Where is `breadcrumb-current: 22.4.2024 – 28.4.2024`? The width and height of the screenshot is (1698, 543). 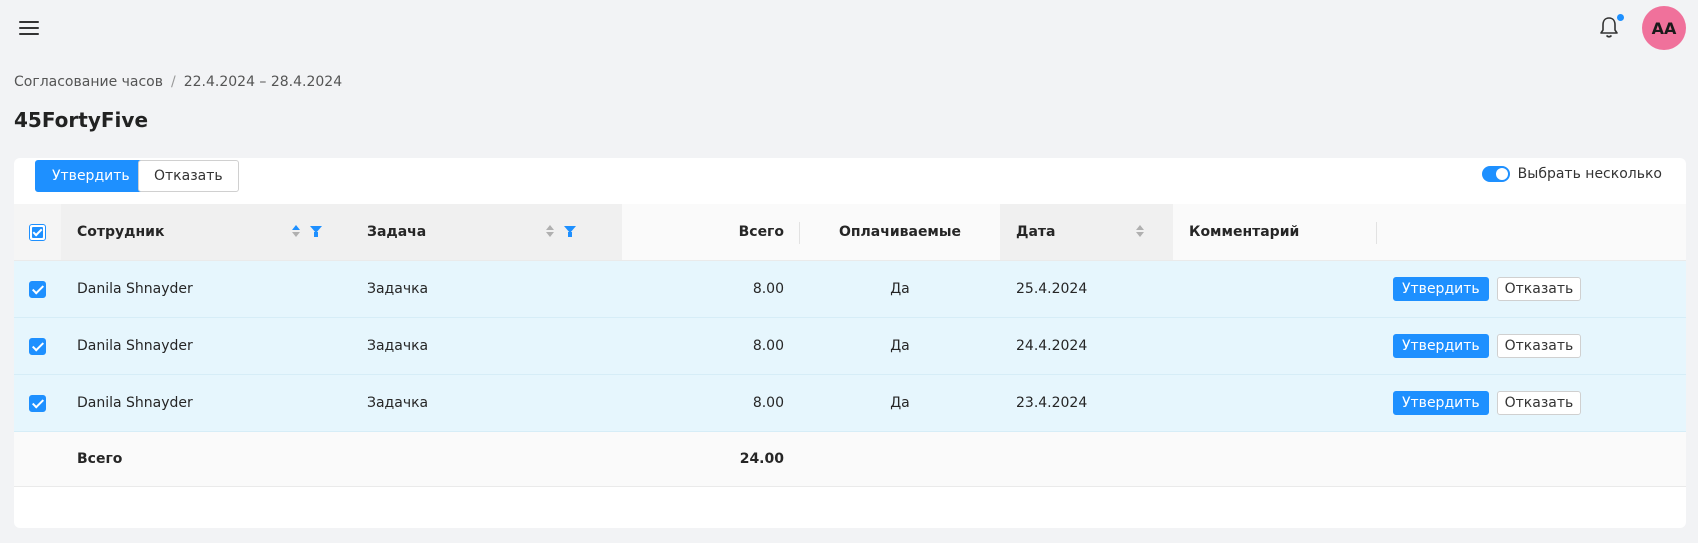
breadcrumb-current: 22.4.2024 – 28.4.2024 is located at coordinates (263, 82).